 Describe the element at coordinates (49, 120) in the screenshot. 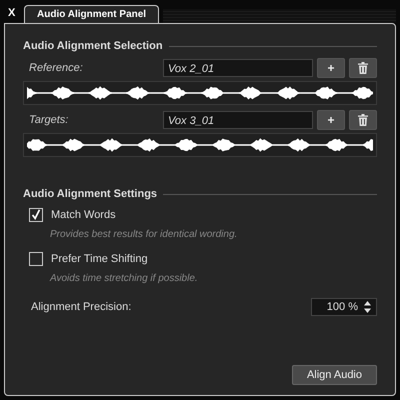

I see `field-label: Targets:` at that location.